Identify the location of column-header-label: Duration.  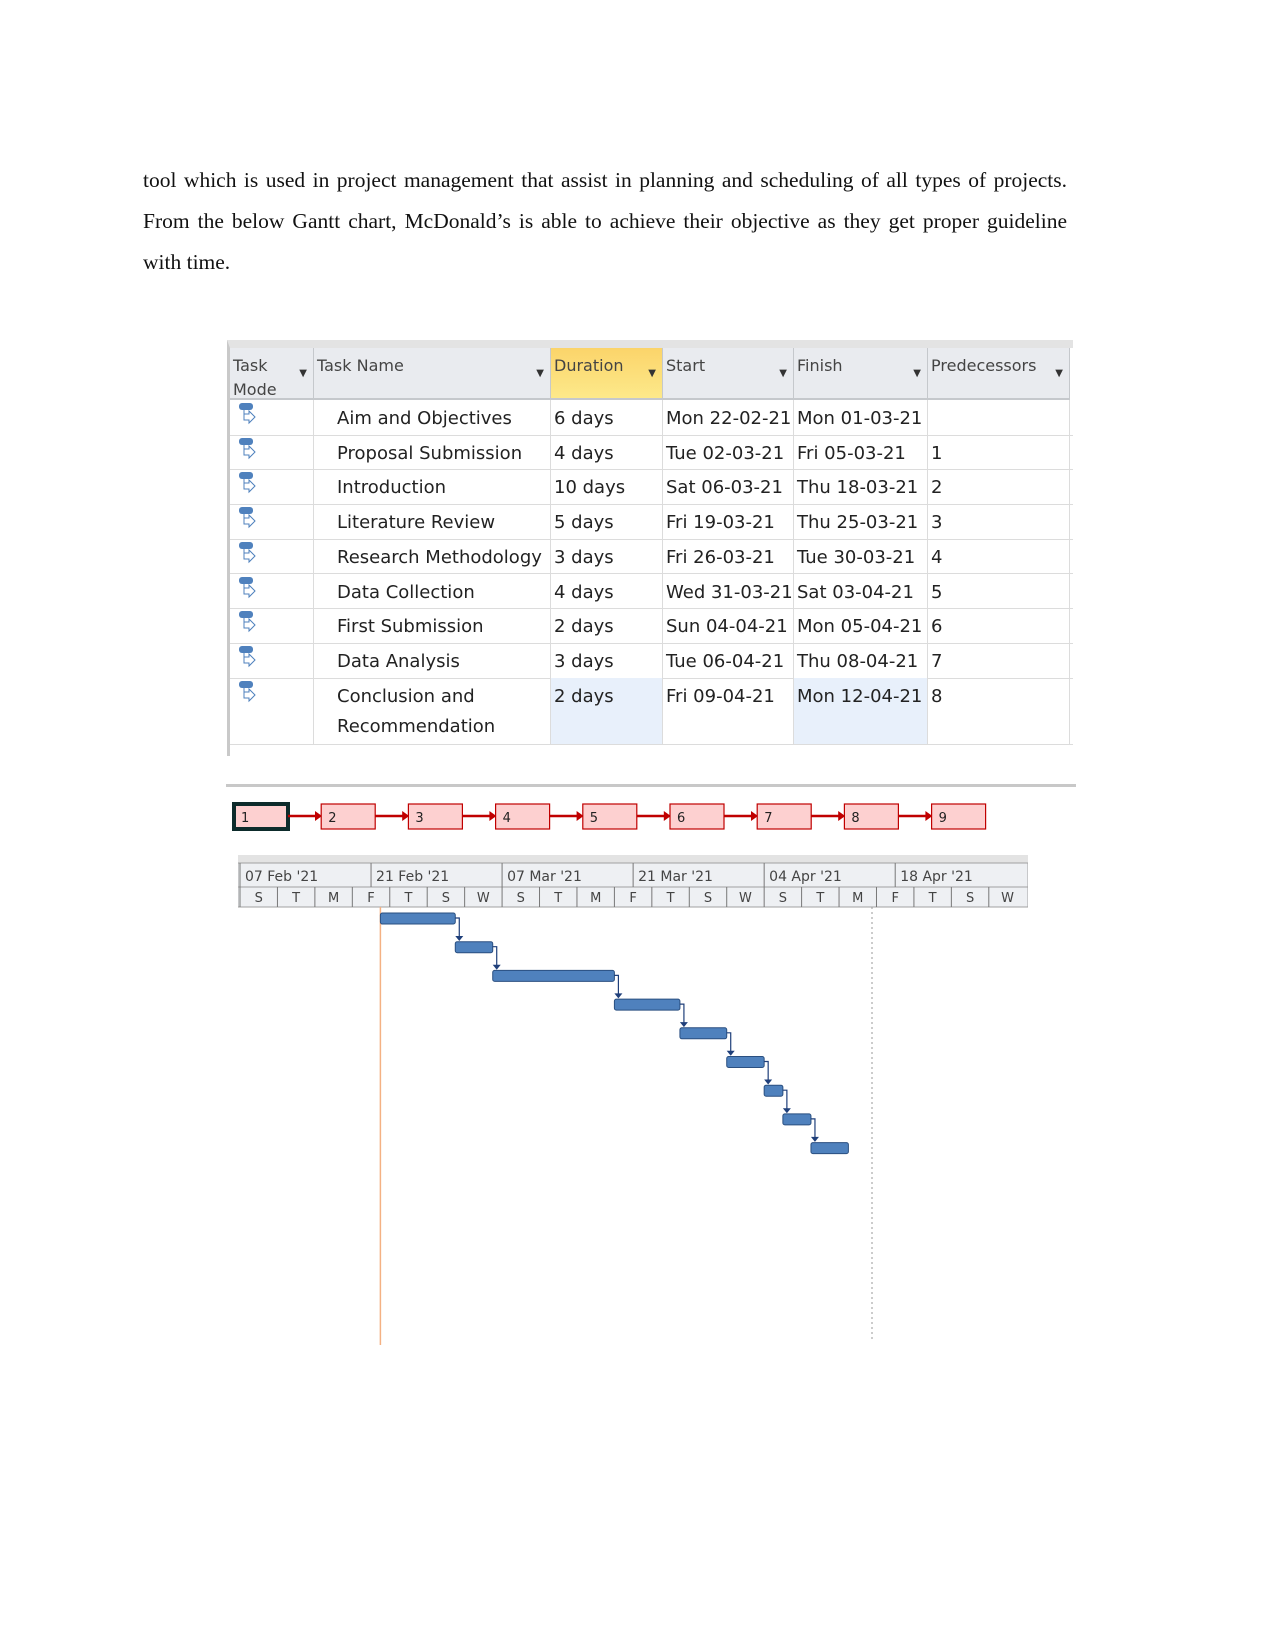
(589, 365).